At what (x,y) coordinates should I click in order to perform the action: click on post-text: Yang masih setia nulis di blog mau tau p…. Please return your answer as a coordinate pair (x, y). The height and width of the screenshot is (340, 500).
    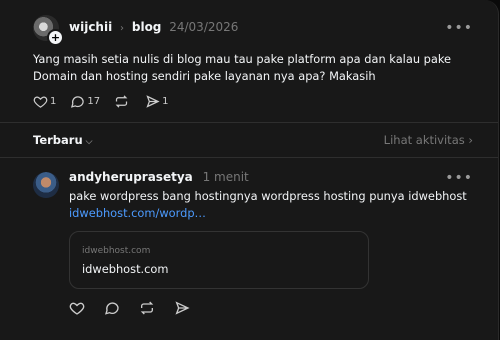
    Looking at the image, I should click on (242, 67).